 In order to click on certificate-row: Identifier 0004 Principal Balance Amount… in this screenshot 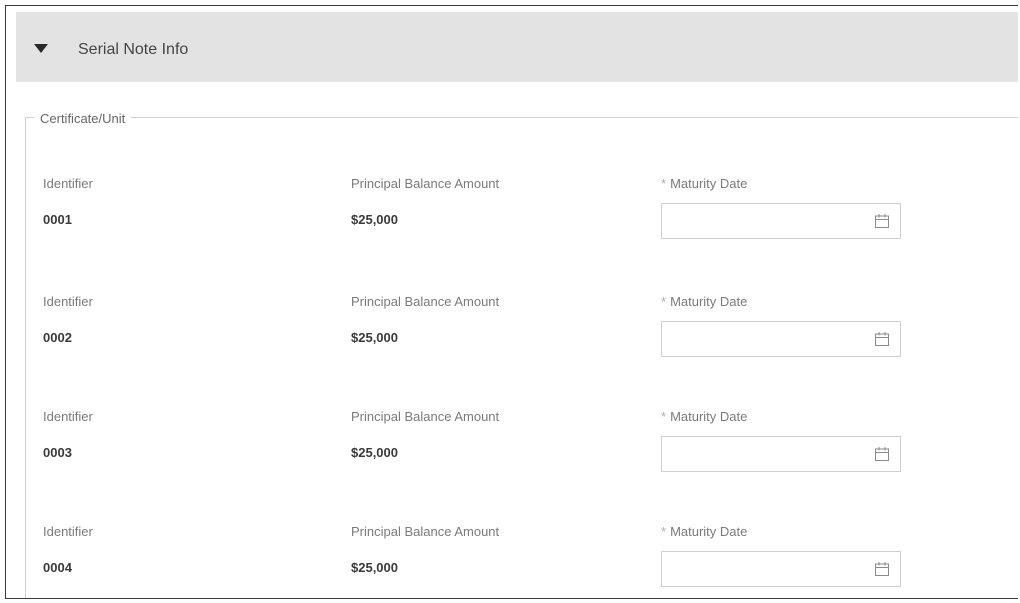, I will do `click(512, 556)`.